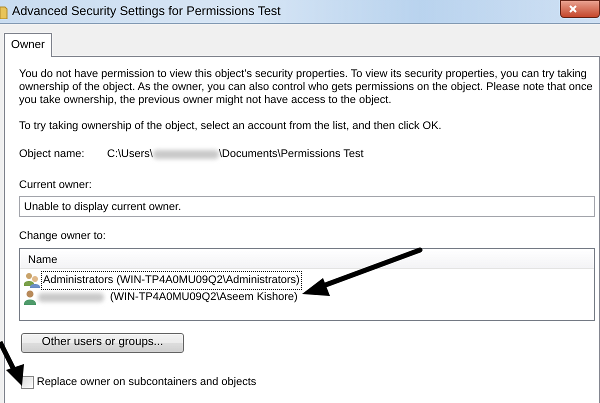  I want to click on owner-list-item: (WIN-TP4A0MU09Q2\Aseem Kishore), so click(204, 297).